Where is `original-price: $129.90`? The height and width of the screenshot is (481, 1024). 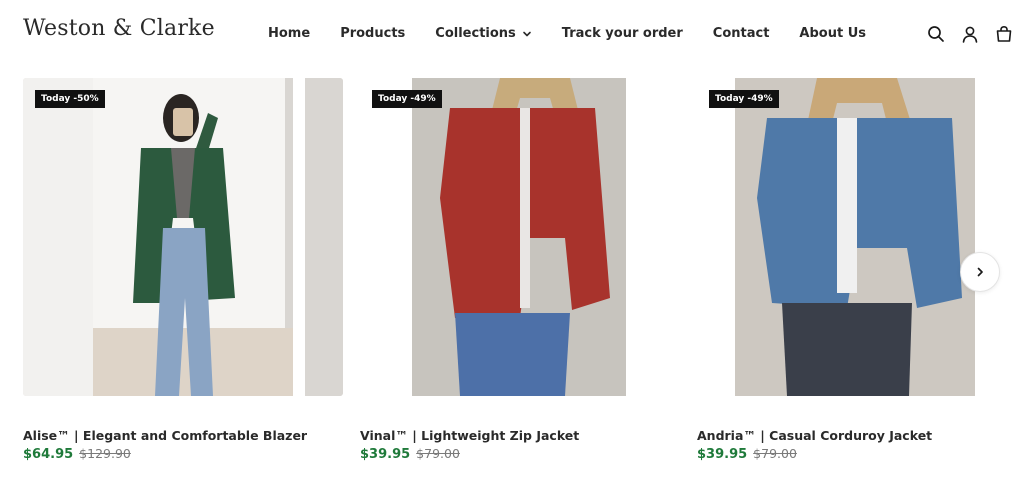 original-price: $129.90 is located at coordinates (105, 453).